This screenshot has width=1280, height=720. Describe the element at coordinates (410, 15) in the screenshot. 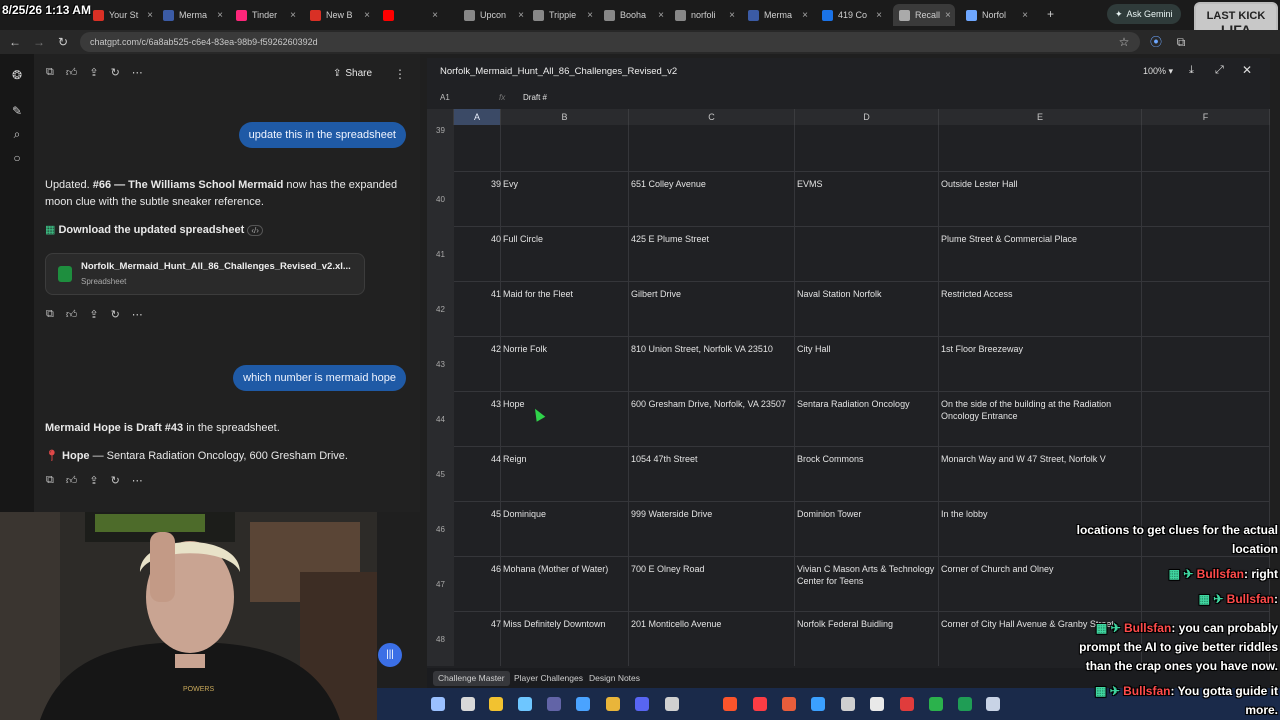

I see `browser-tab: ×` at that location.